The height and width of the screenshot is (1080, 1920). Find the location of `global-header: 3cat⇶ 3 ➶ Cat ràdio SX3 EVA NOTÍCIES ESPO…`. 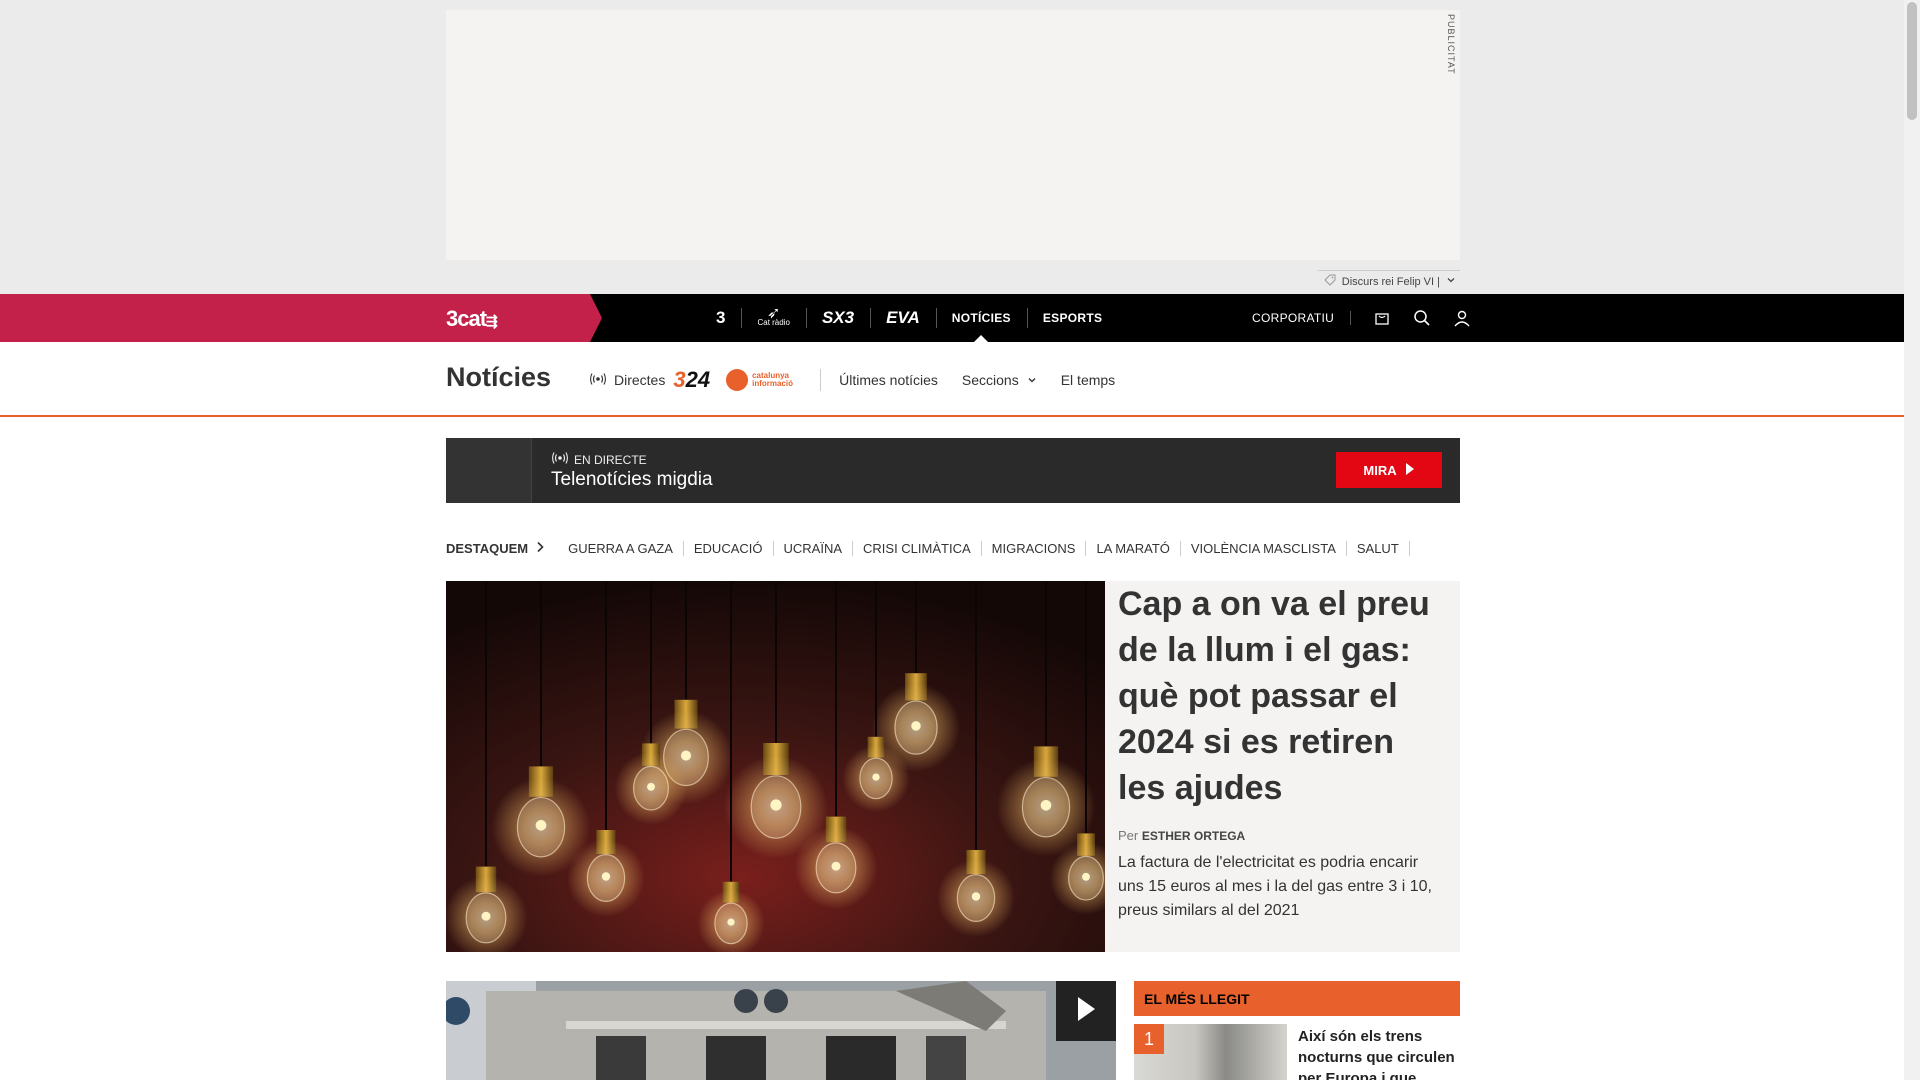

global-header: 3cat⇶ 3 ➶ Cat ràdio SX3 EVA NOTÍCIES ESPO… is located at coordinates (952, 318).